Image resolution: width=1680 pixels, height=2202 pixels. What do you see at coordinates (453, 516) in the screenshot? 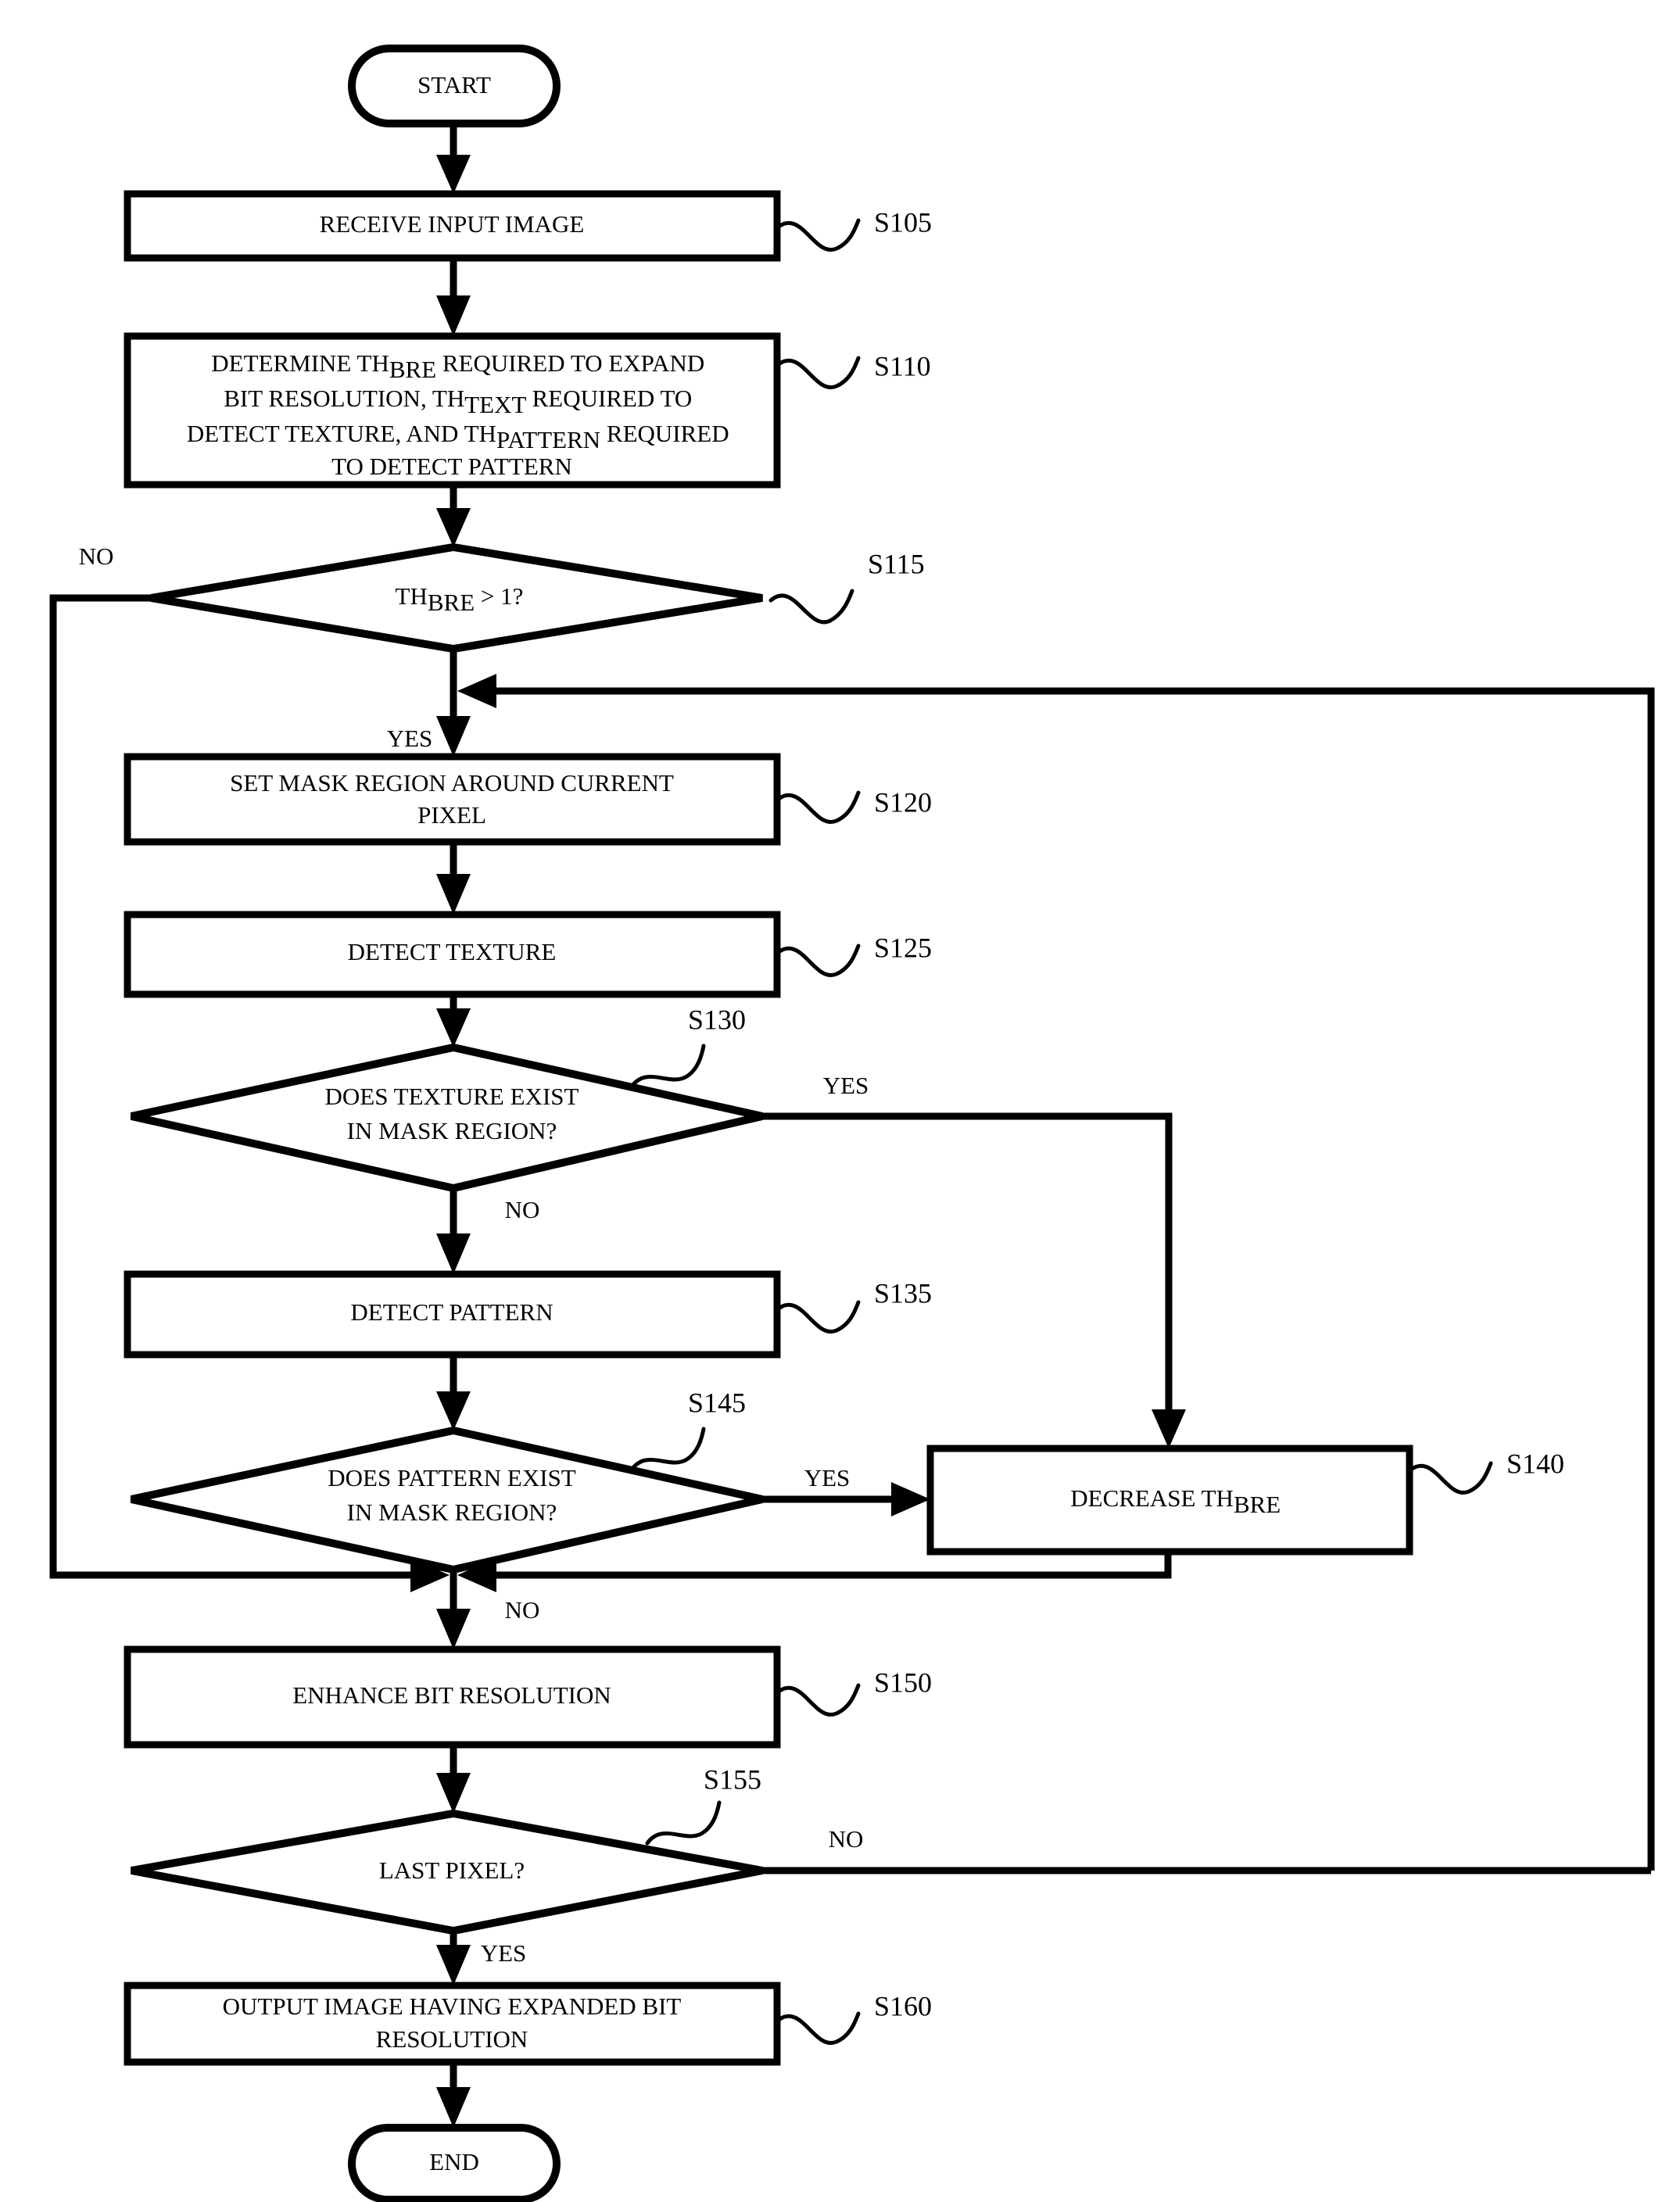
I see `edge-s110-to-s115` at bounding box center [453, 516].